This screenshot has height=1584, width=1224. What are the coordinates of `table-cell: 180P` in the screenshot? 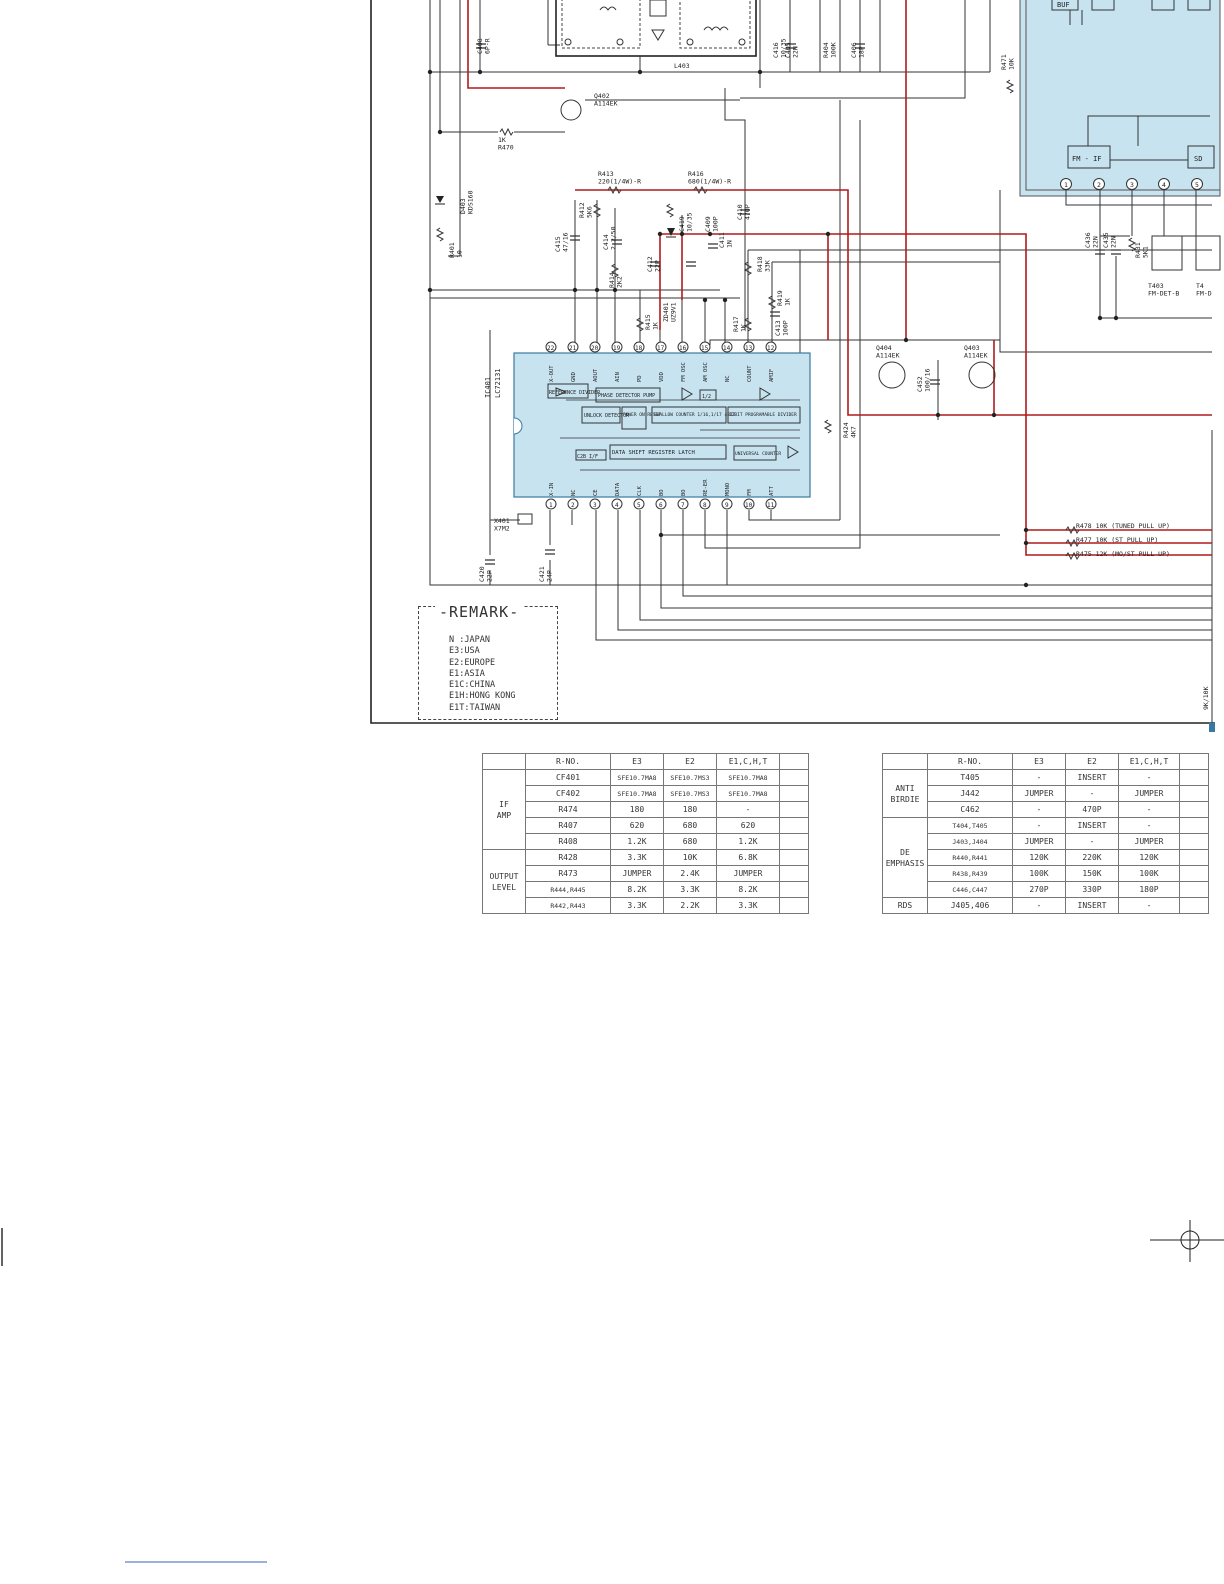 It's located at (1149, 889).